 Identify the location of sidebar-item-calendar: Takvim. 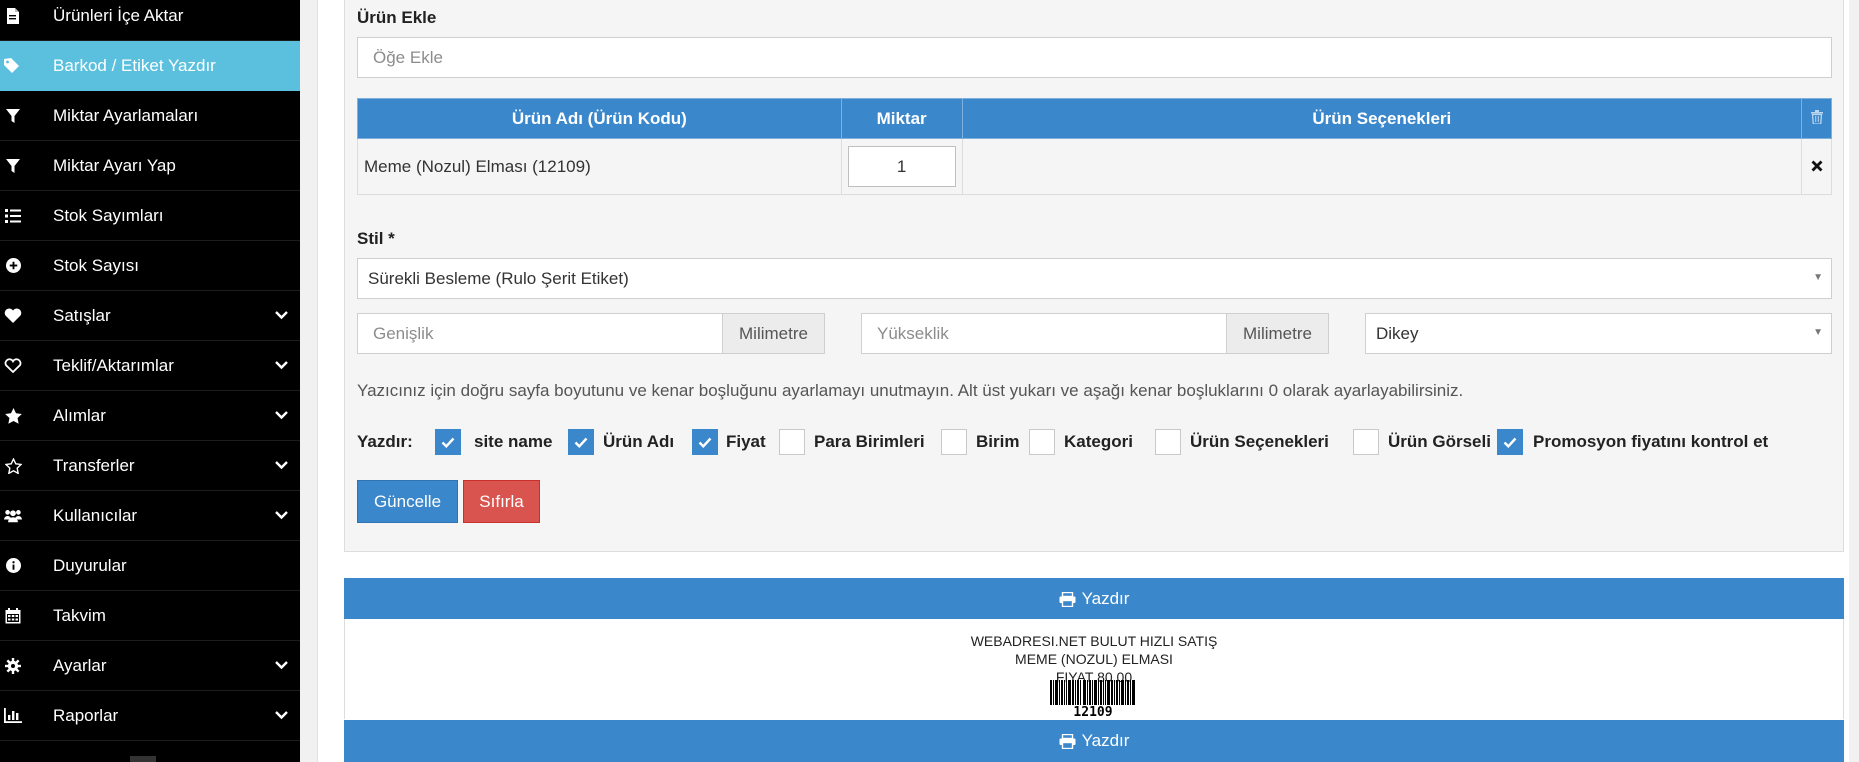
(150, 616).